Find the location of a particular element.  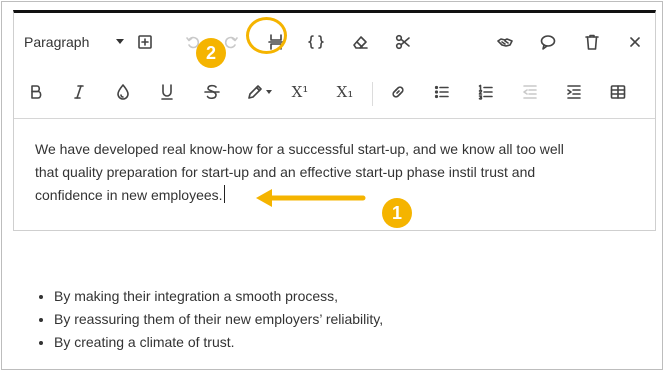

highlight-ring is located at coordinates (266, 35).